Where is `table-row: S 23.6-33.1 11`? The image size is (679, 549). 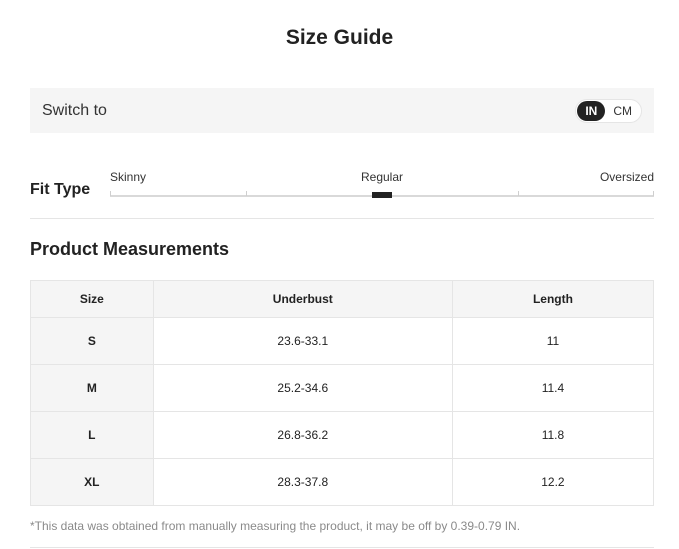 table-row: S 23.6-33.1 11 is located at coordinates (342, 341).